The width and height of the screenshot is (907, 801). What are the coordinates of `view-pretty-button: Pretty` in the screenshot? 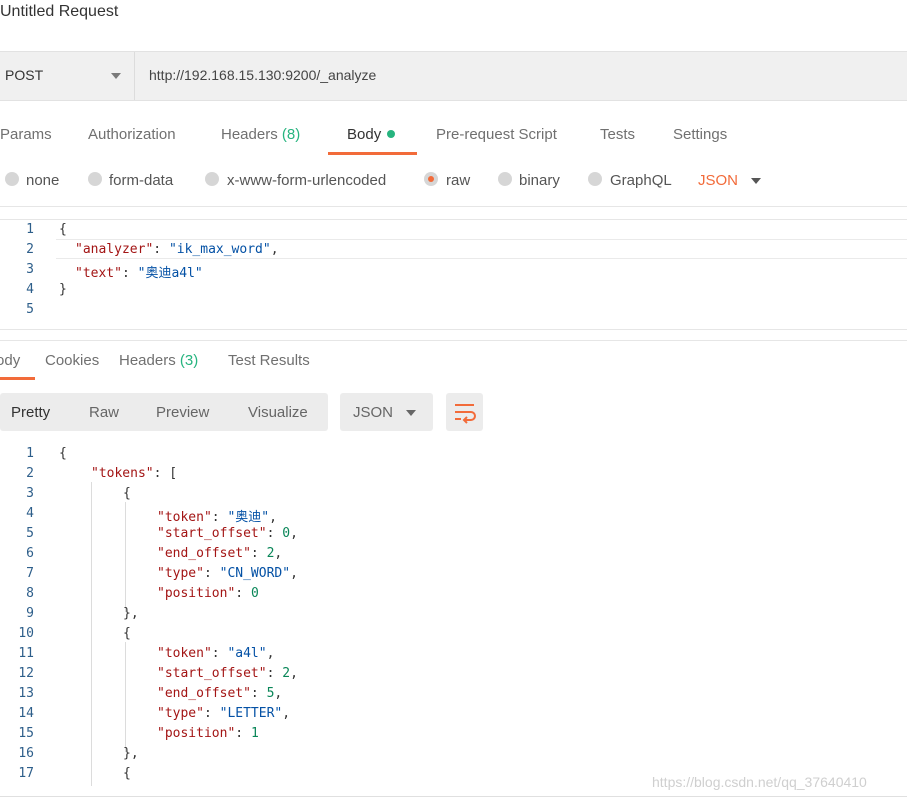 It's located at (30, 412).